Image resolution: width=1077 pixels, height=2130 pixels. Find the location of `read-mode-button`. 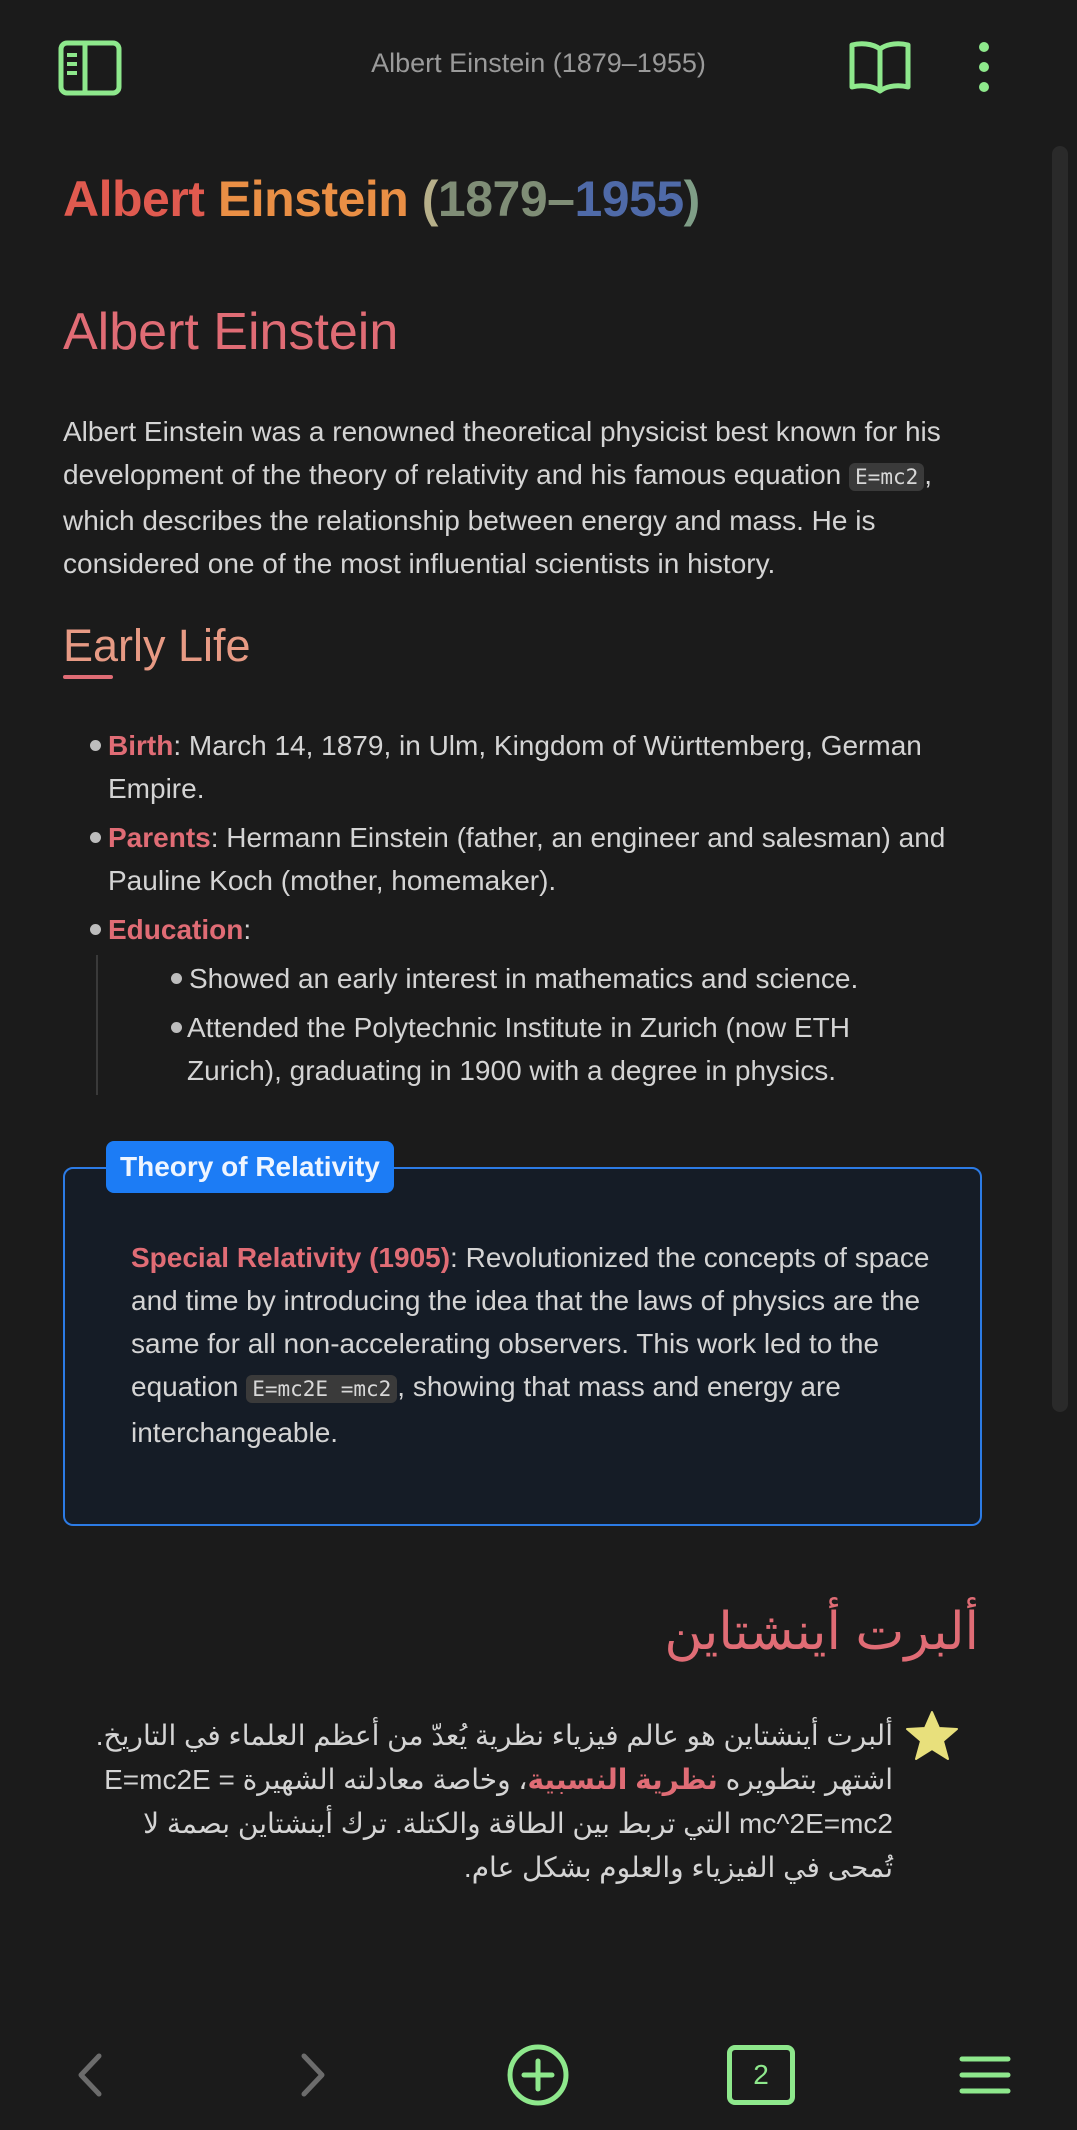

read-mode-button is located at coordinates (880, 67).